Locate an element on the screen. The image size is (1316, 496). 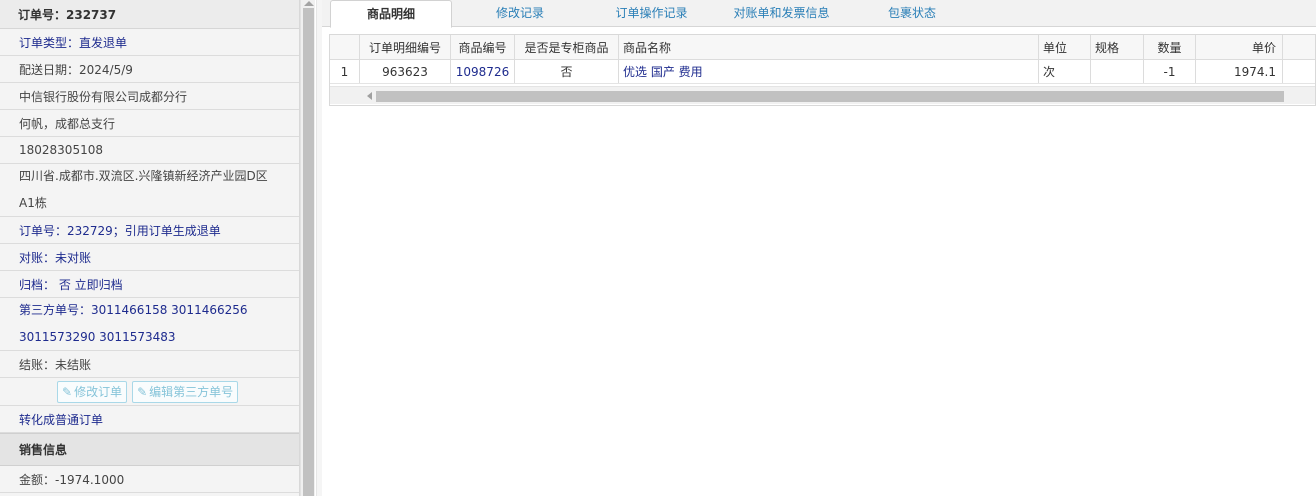
scroll-left-arrow-icon is located at coordinates (369, 96).